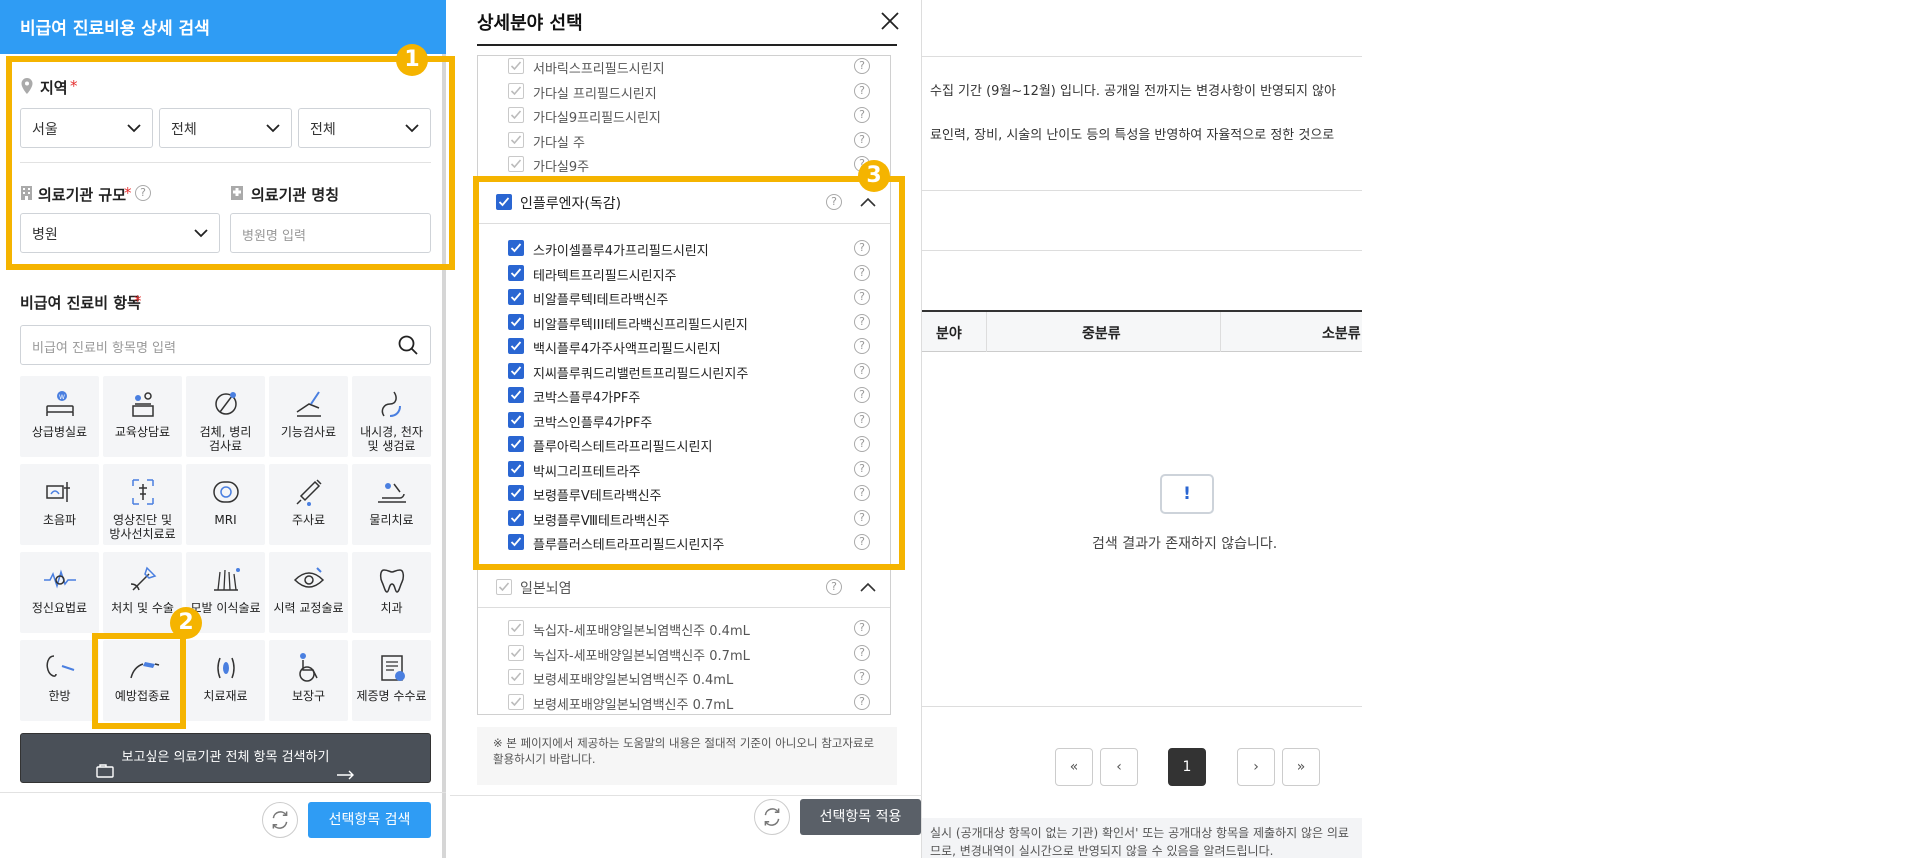 This screenshot has height=859, width=1908. What do you see at coordinates (597, 118) in the screenshot?
I see `item-label: 가다실9프리필드시린지` at bounding box center [597, 118].